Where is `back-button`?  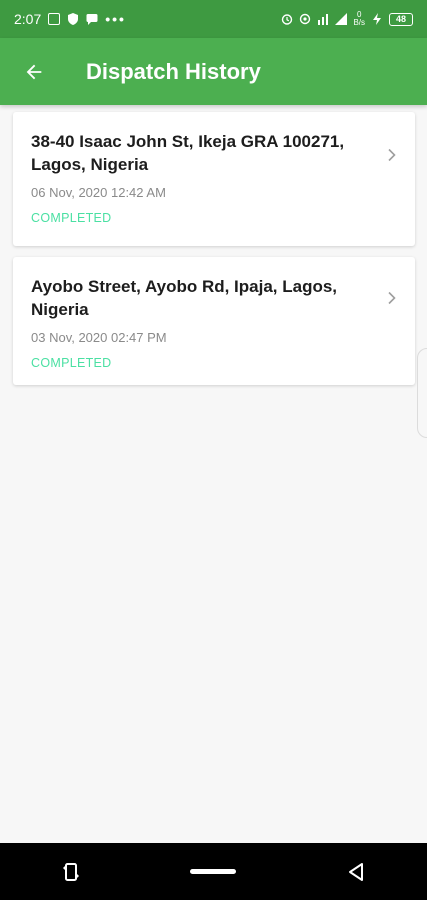
back-button is located at coordinates (34, 72).